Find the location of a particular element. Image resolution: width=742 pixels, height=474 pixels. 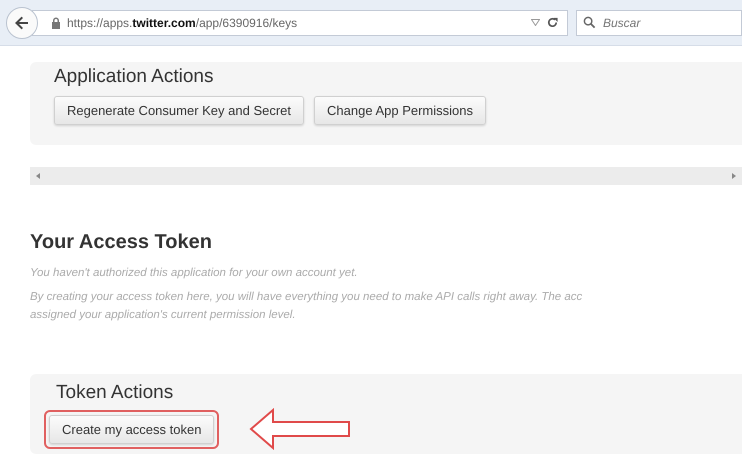

panel-title: Application Actions is located at coordinates (134, 77).